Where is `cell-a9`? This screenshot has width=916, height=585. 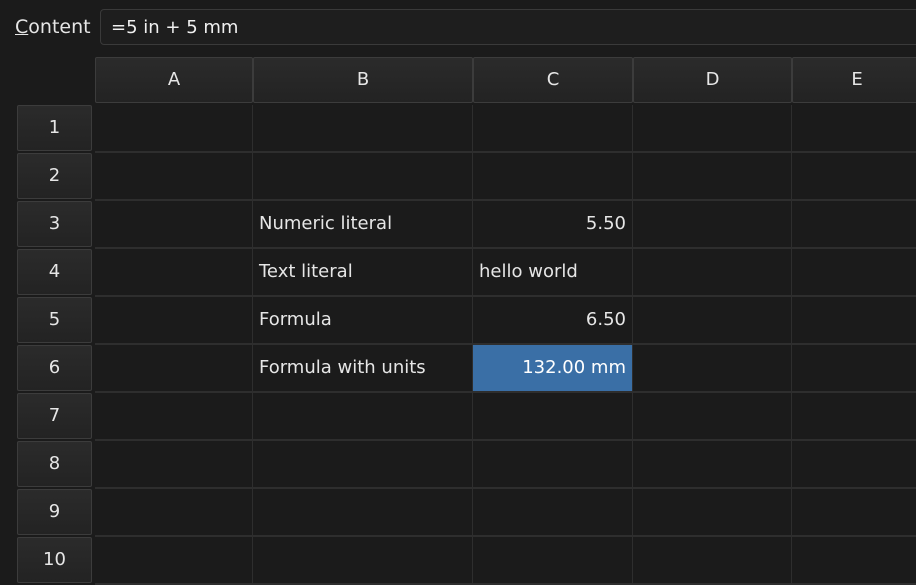 cell-a9 is located at coordinates (174, 513).